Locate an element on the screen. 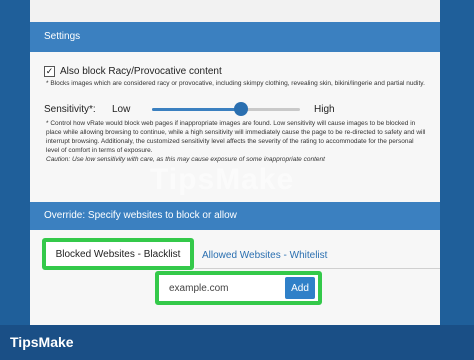 The image size is (474, 360). sensitivity-row: Sensitivity*: Low High is located at coordinates (235, 109).